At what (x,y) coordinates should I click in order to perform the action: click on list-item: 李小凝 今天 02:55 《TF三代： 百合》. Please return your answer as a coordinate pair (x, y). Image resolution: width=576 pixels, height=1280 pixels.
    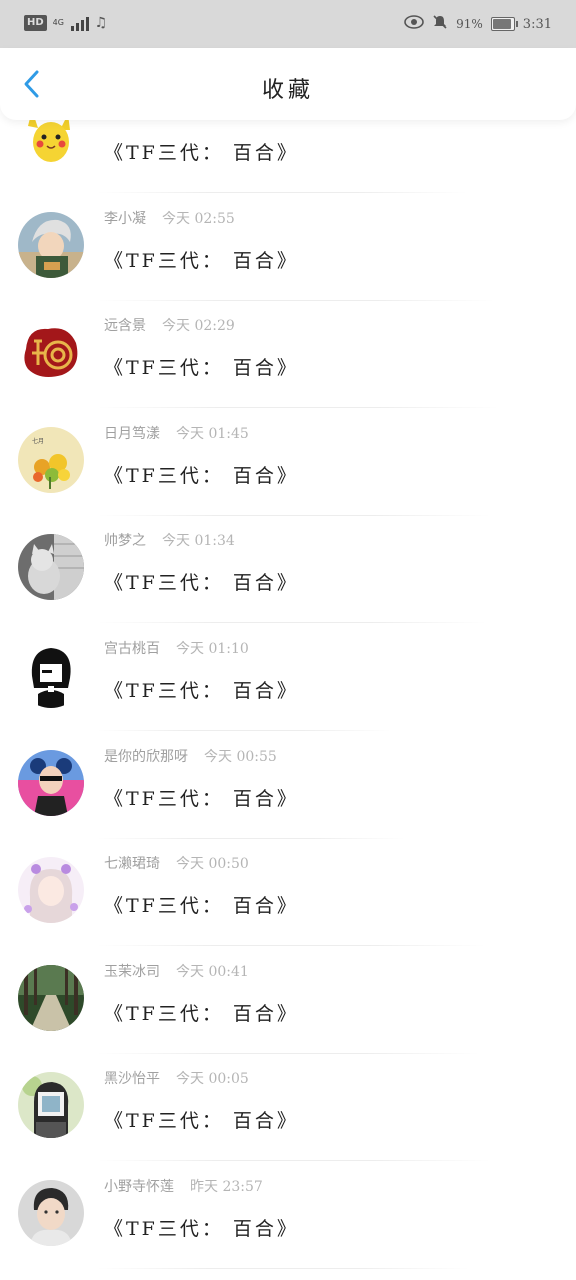
    Looking at the image, I should click on (288, 247).